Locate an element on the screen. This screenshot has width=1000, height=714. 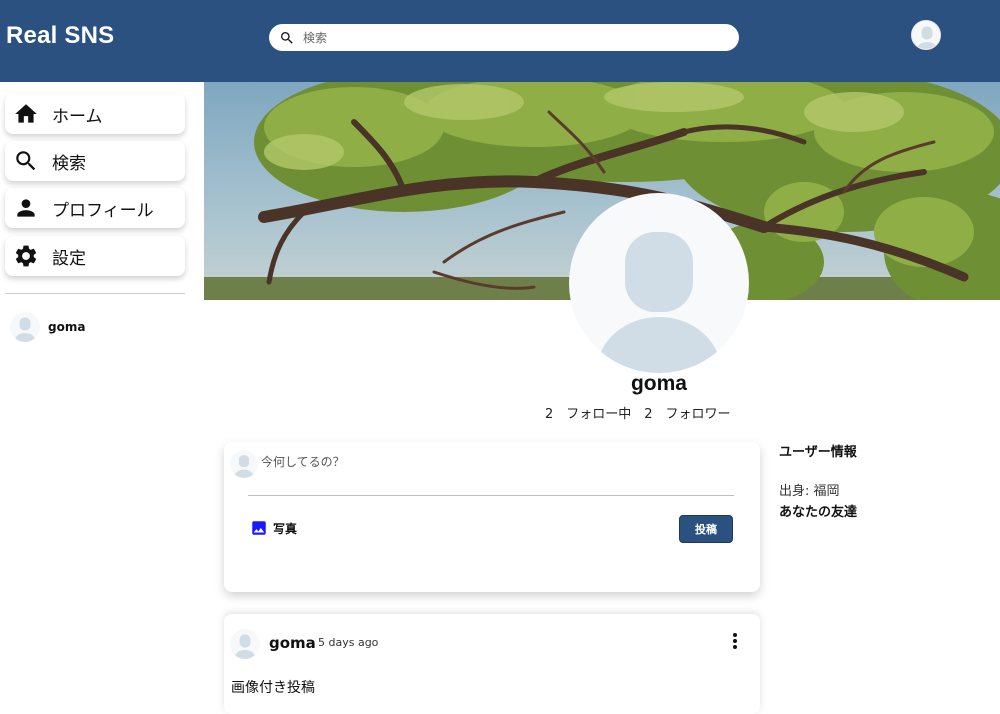
friend-name: goma is located at coordinates (67, 327).